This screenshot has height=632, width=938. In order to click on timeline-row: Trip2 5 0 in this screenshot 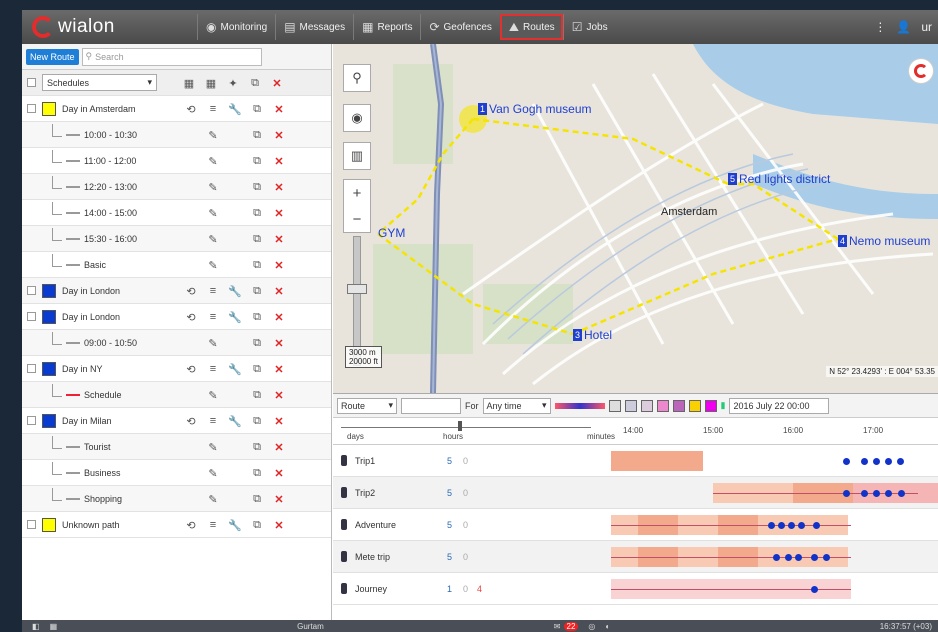, I will do `click(635, 493)`.